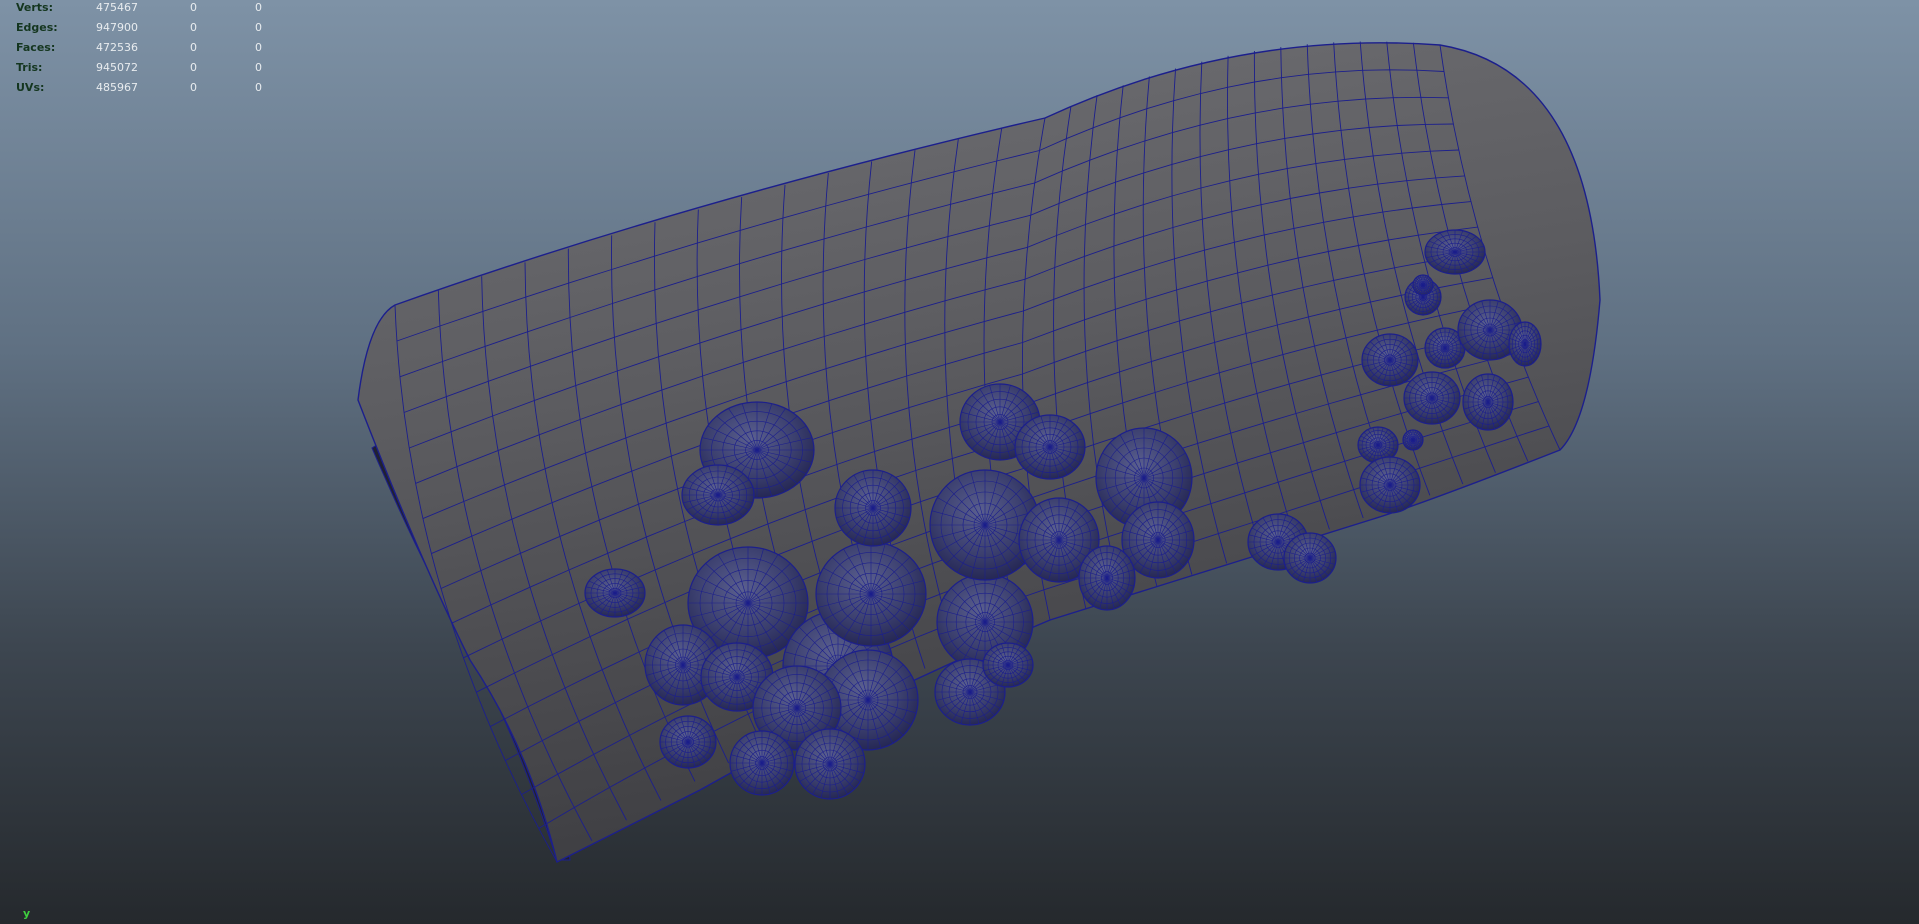  Describe the element at coordinates (117, 27) in the screenshot. I see `hud-total-value: 947900` at that location.